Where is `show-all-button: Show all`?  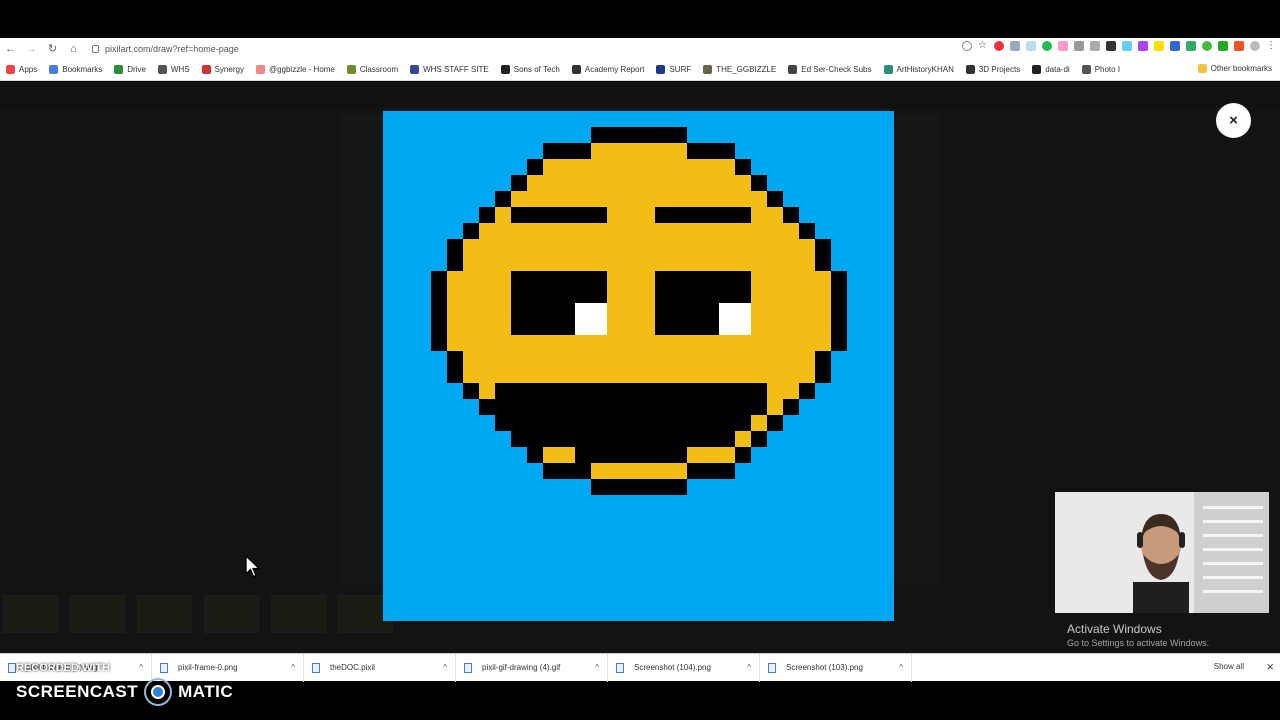 show-all-button: Show all is located at coordinates (1229, 666).